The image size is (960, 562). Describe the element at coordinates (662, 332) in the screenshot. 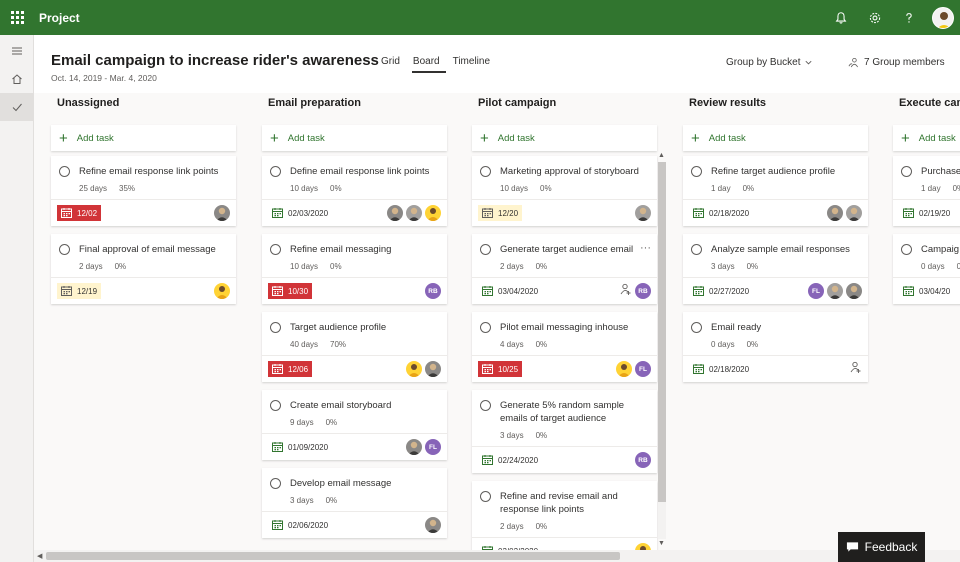

I see `scrollbar-thumb` at that location.